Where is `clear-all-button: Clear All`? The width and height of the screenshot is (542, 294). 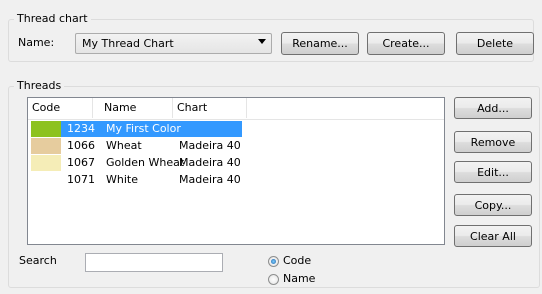
clear-all-button: Clear All is located at coordinates (493, 236).